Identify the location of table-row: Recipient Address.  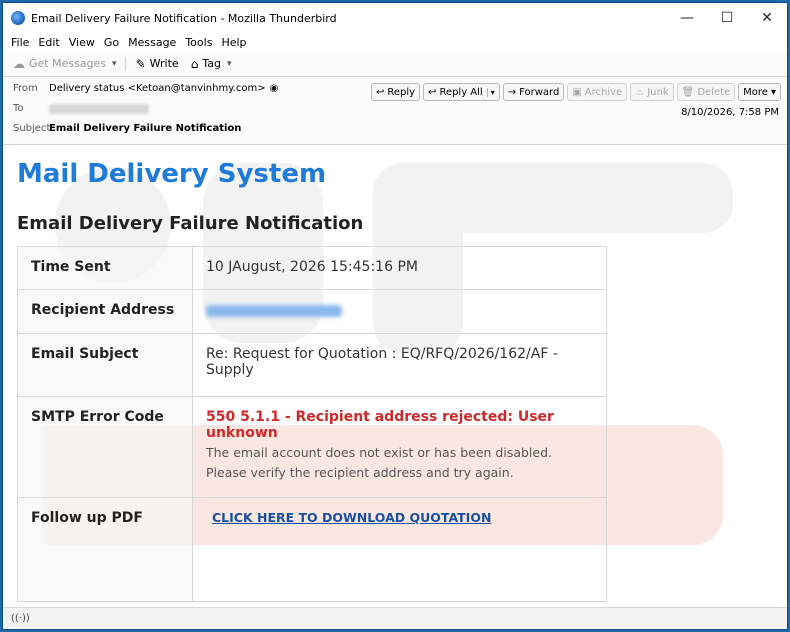
(312, 311).